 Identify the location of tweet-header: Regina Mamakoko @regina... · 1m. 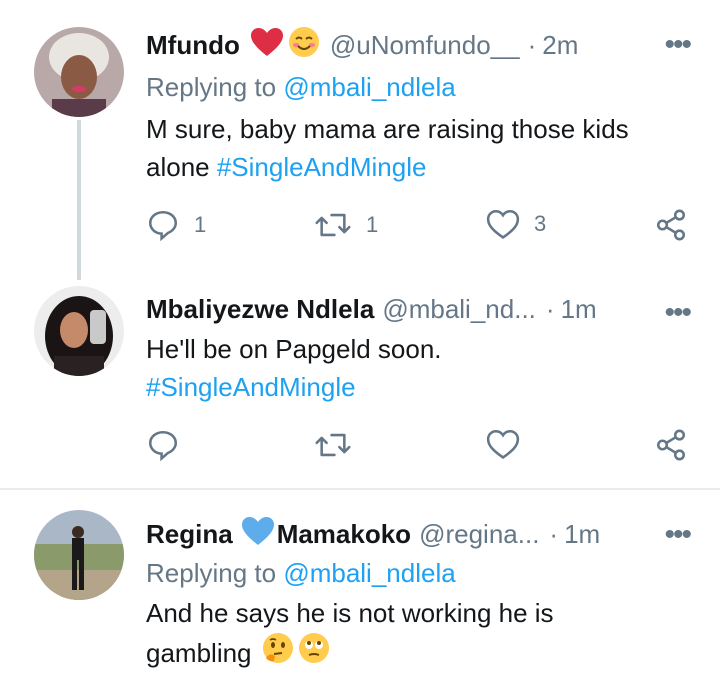
(373, 534).